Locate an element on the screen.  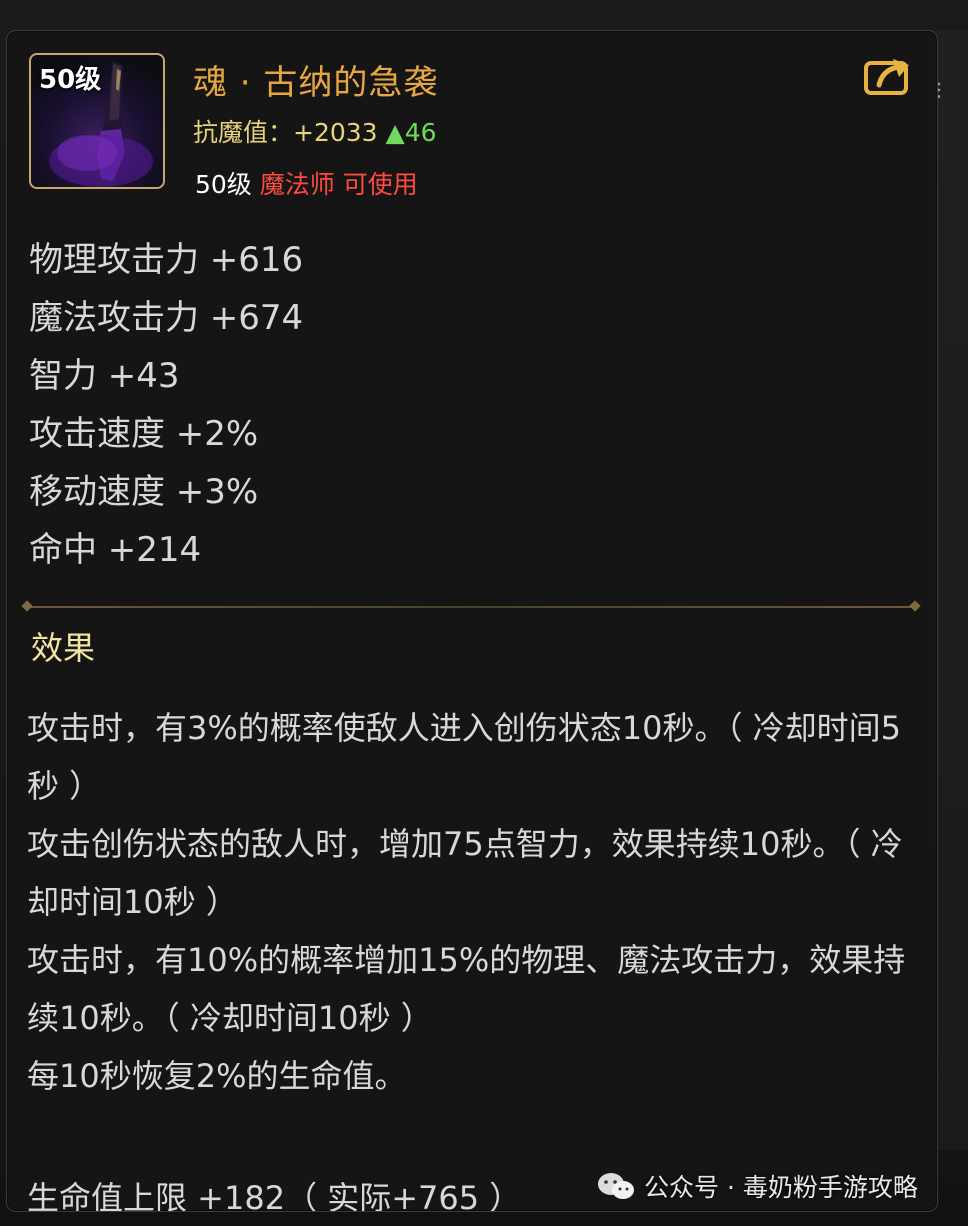
wechat-icon is located at coordinates (616, 1186).